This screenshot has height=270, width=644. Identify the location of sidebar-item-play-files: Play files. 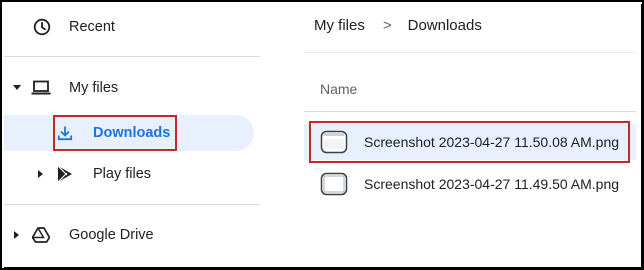
(131, 174).